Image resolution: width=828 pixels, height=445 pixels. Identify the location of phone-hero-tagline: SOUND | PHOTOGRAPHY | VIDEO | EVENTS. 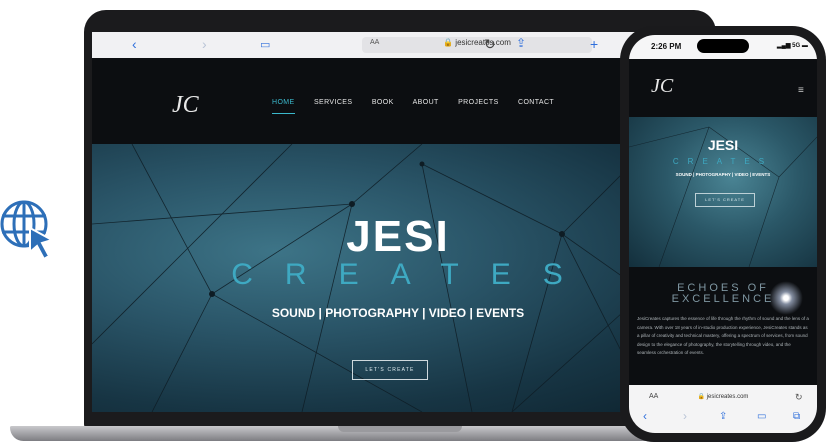
(723, 174).